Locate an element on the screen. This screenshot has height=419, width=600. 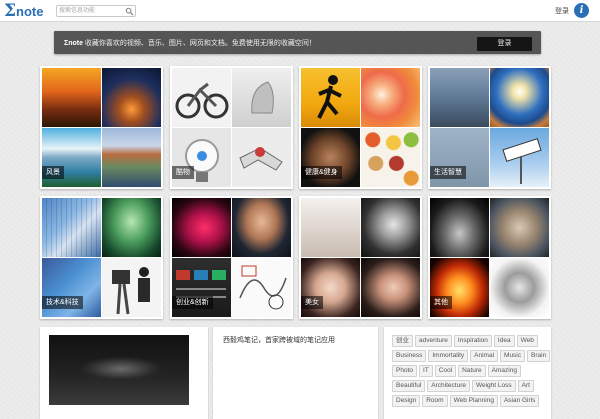
tag-chip: Cool is located at coordinates (445, 371).